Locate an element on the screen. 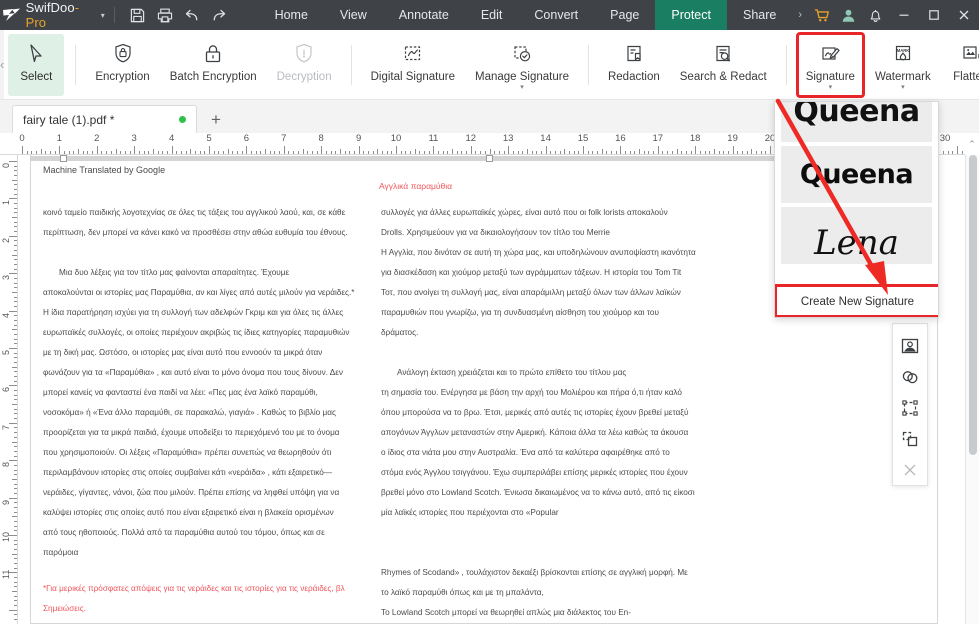 This screenshot has width=979, height=624. manage-signature-caret-icon: ▾ is located at coordinates (522, 87).